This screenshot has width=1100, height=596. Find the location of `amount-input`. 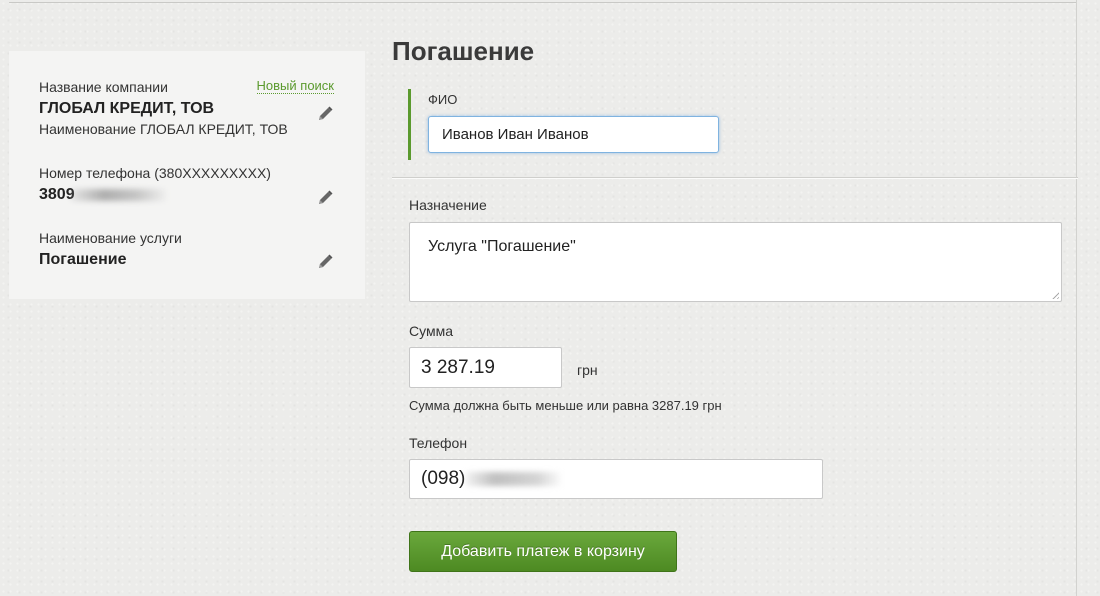

amount-input is located at coordinates (485, 367).